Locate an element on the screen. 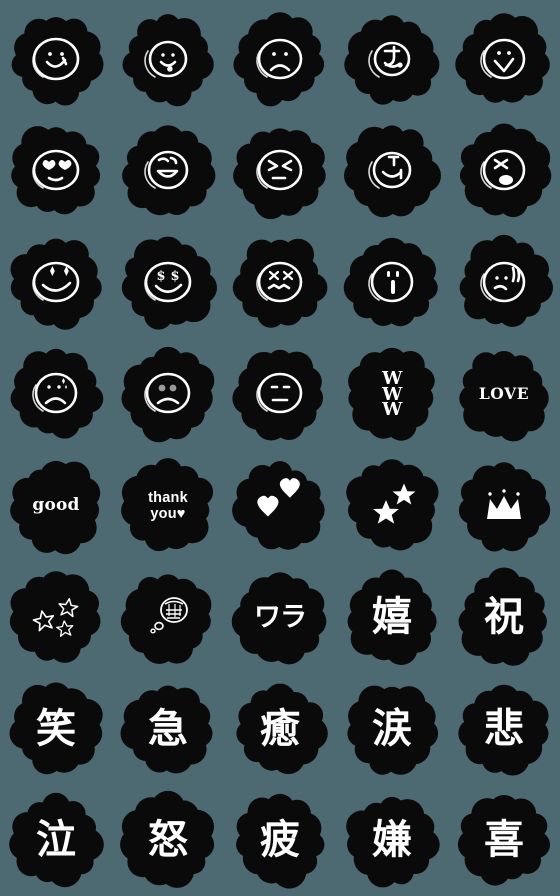 This screenshot has height=896, width=560. sleeping-drool-face is located at coordinates (505, 170).